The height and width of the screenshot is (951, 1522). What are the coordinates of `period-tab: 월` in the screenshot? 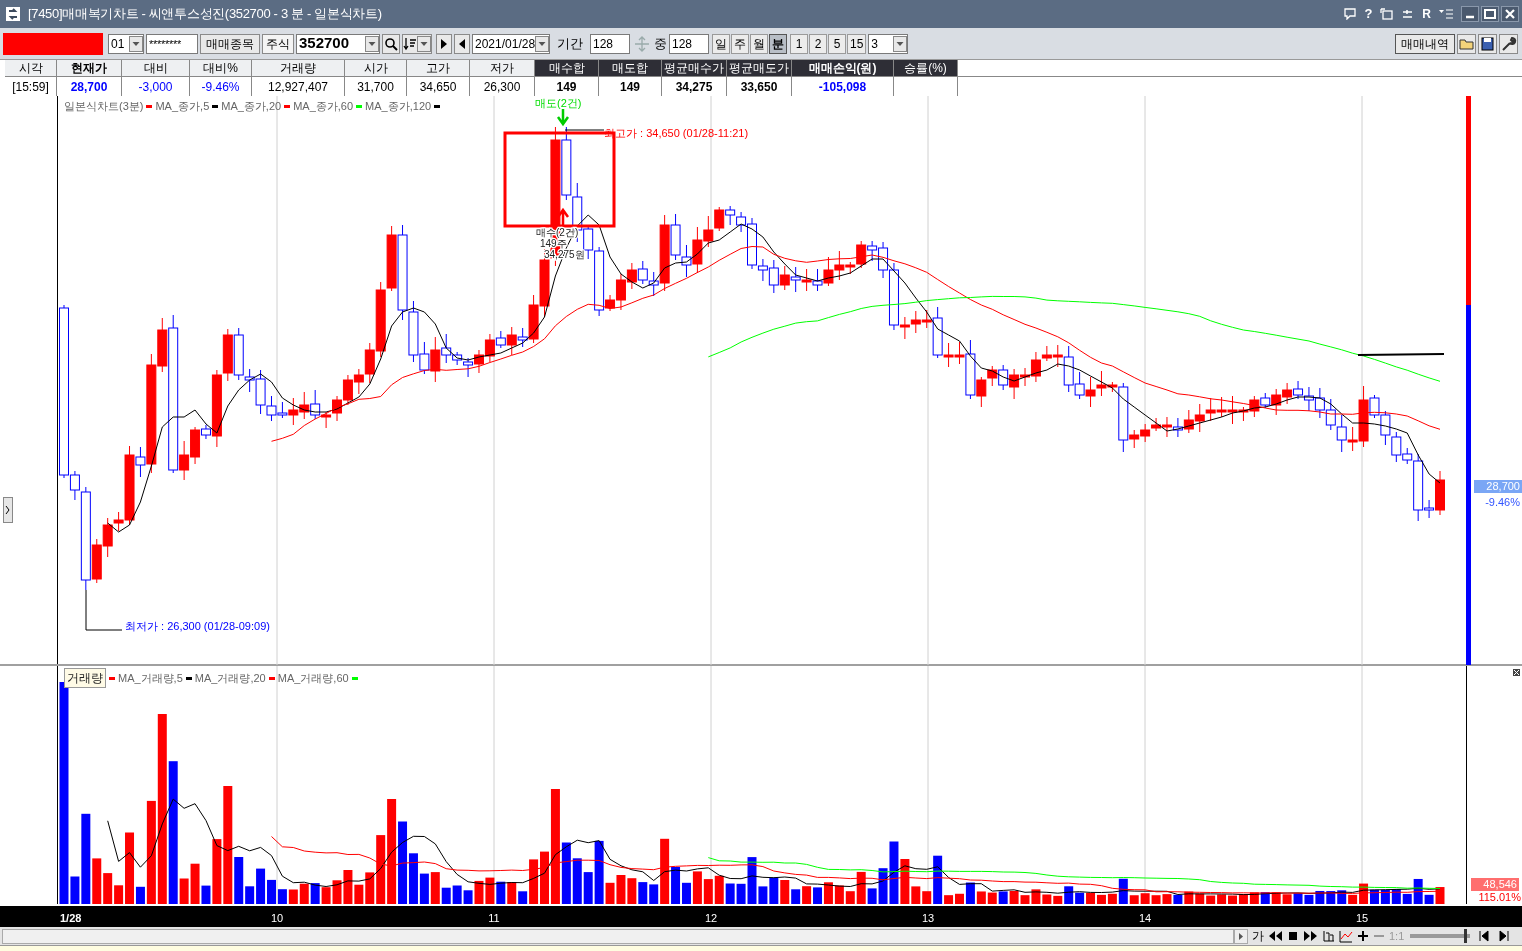 It's located at (759, 43).